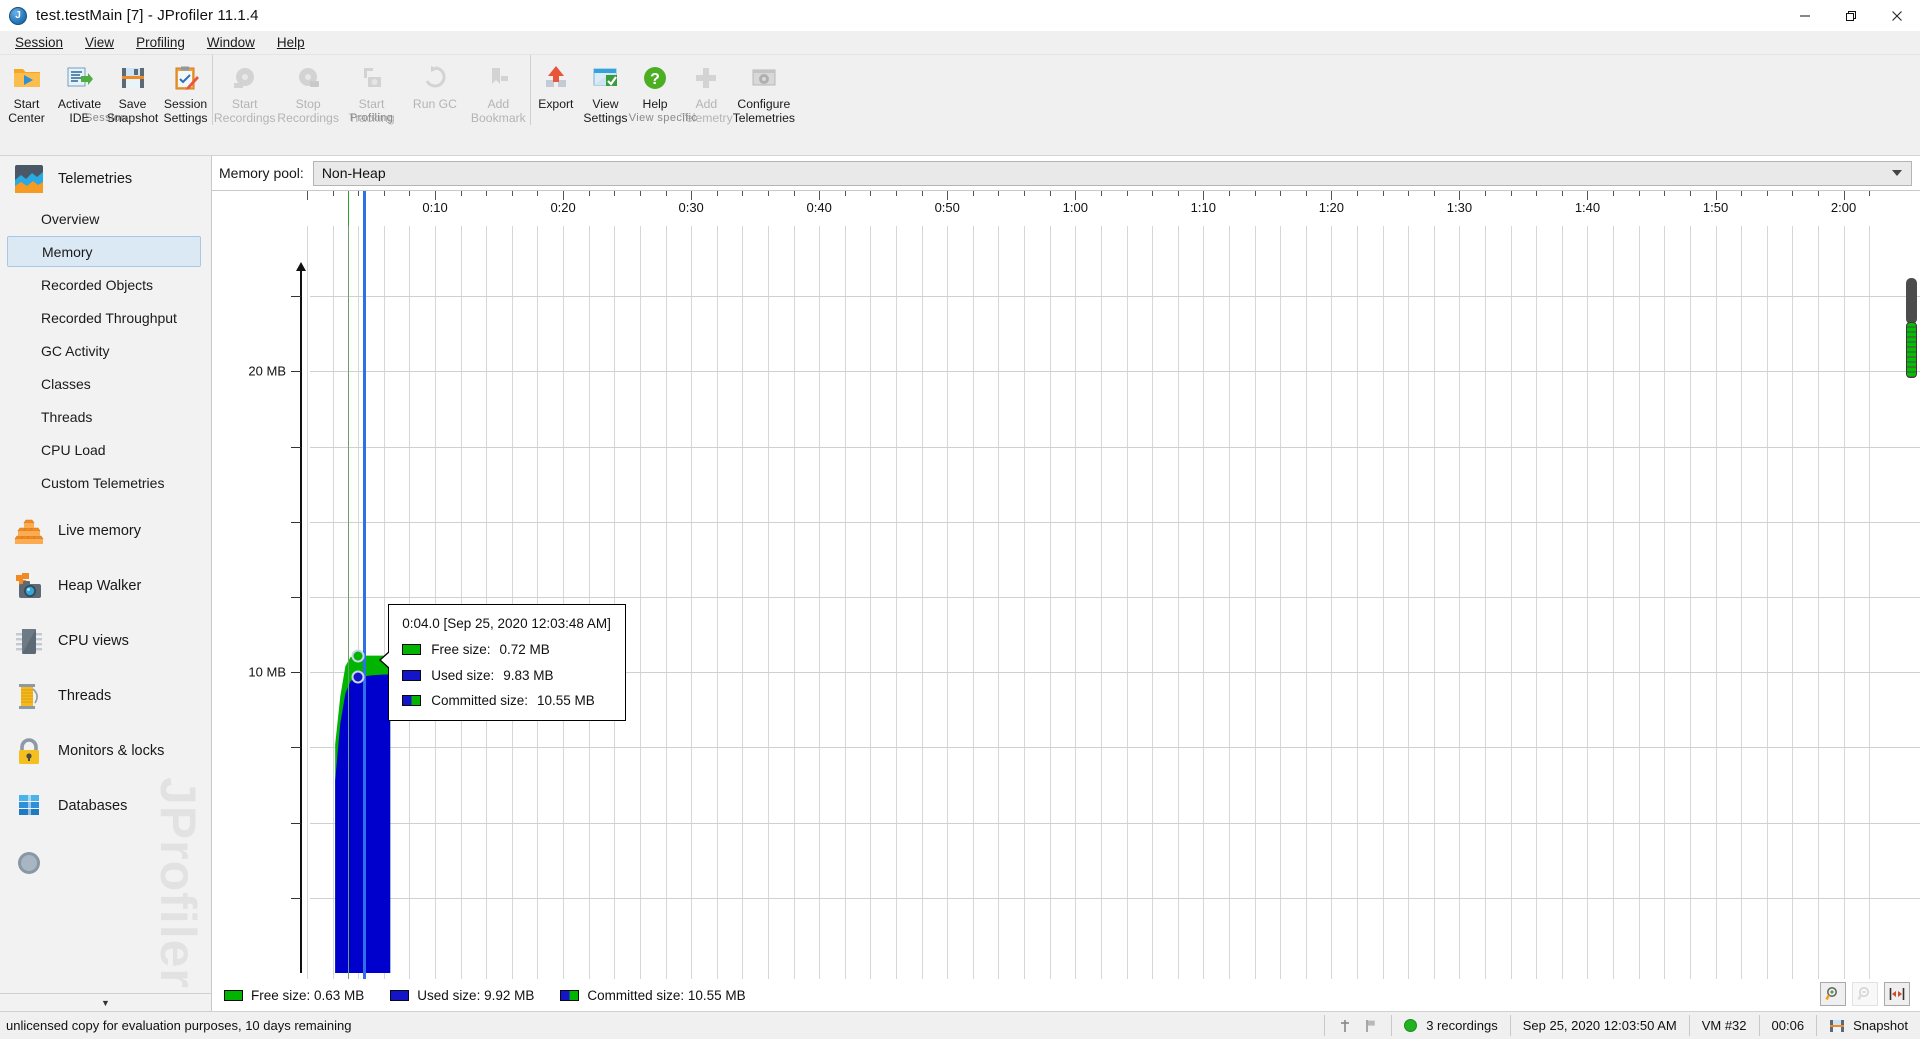 This screenshot has height=1039, width=1920. Describe the element at coordinates (29, 641) in the screenshot. I see `cpu-chip-icon` at that location.